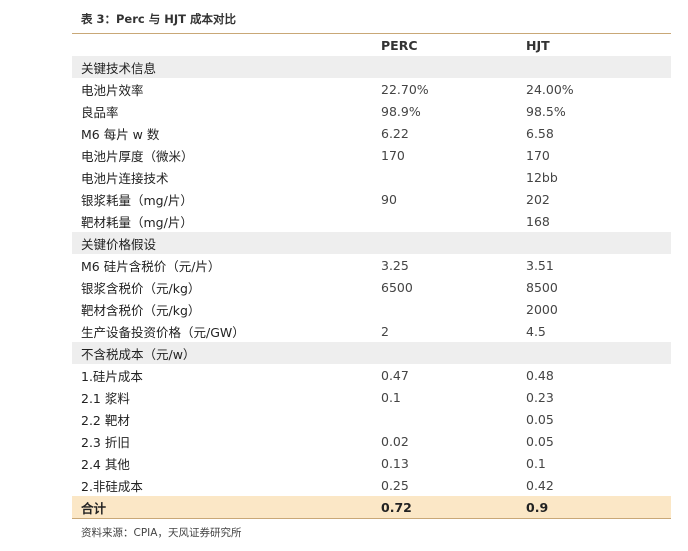 The width and height of the screenshot is (688, 551). I want to click on hjt-value: 0.48, so click(540, 375).